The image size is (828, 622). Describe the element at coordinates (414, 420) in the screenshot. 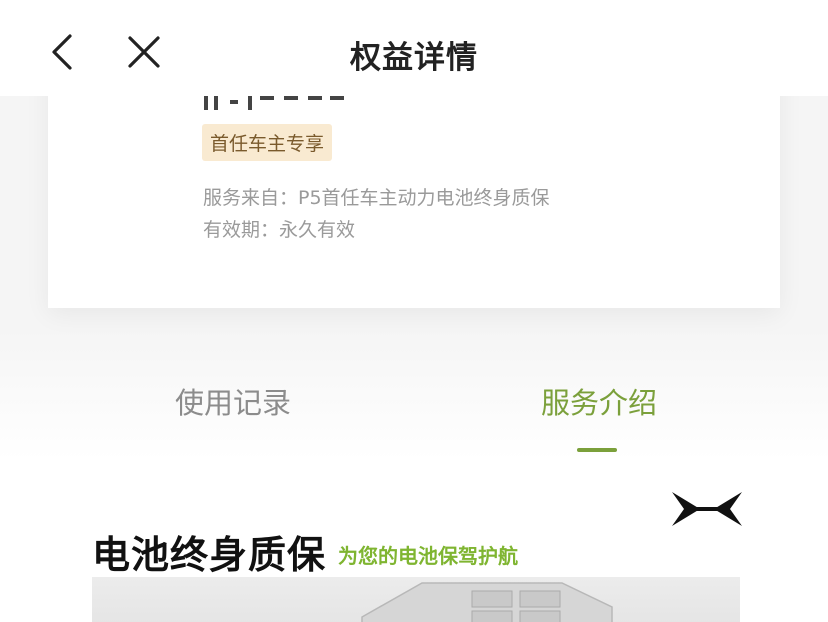

I see `tab-bar: 使用记录 服务介绍` at that location.